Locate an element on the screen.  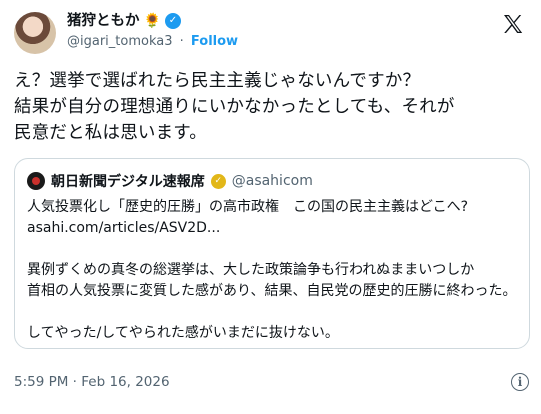
author-info: 猪狩ともか 🌻 ✓ @igari_tomoka3 · Follow is located at coordinates (152, 31).